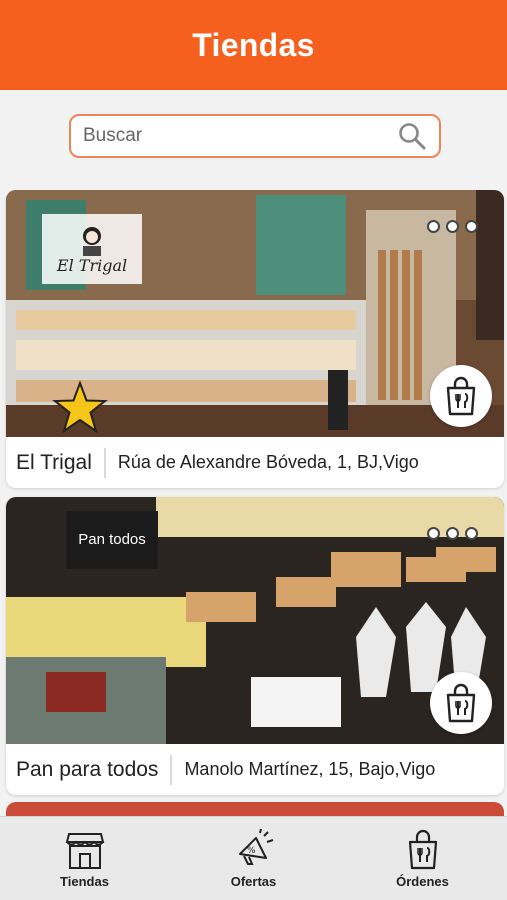 The width and height of the screenshot is (507, 900). I want to click on featured-star-icon, so click(80, 407).